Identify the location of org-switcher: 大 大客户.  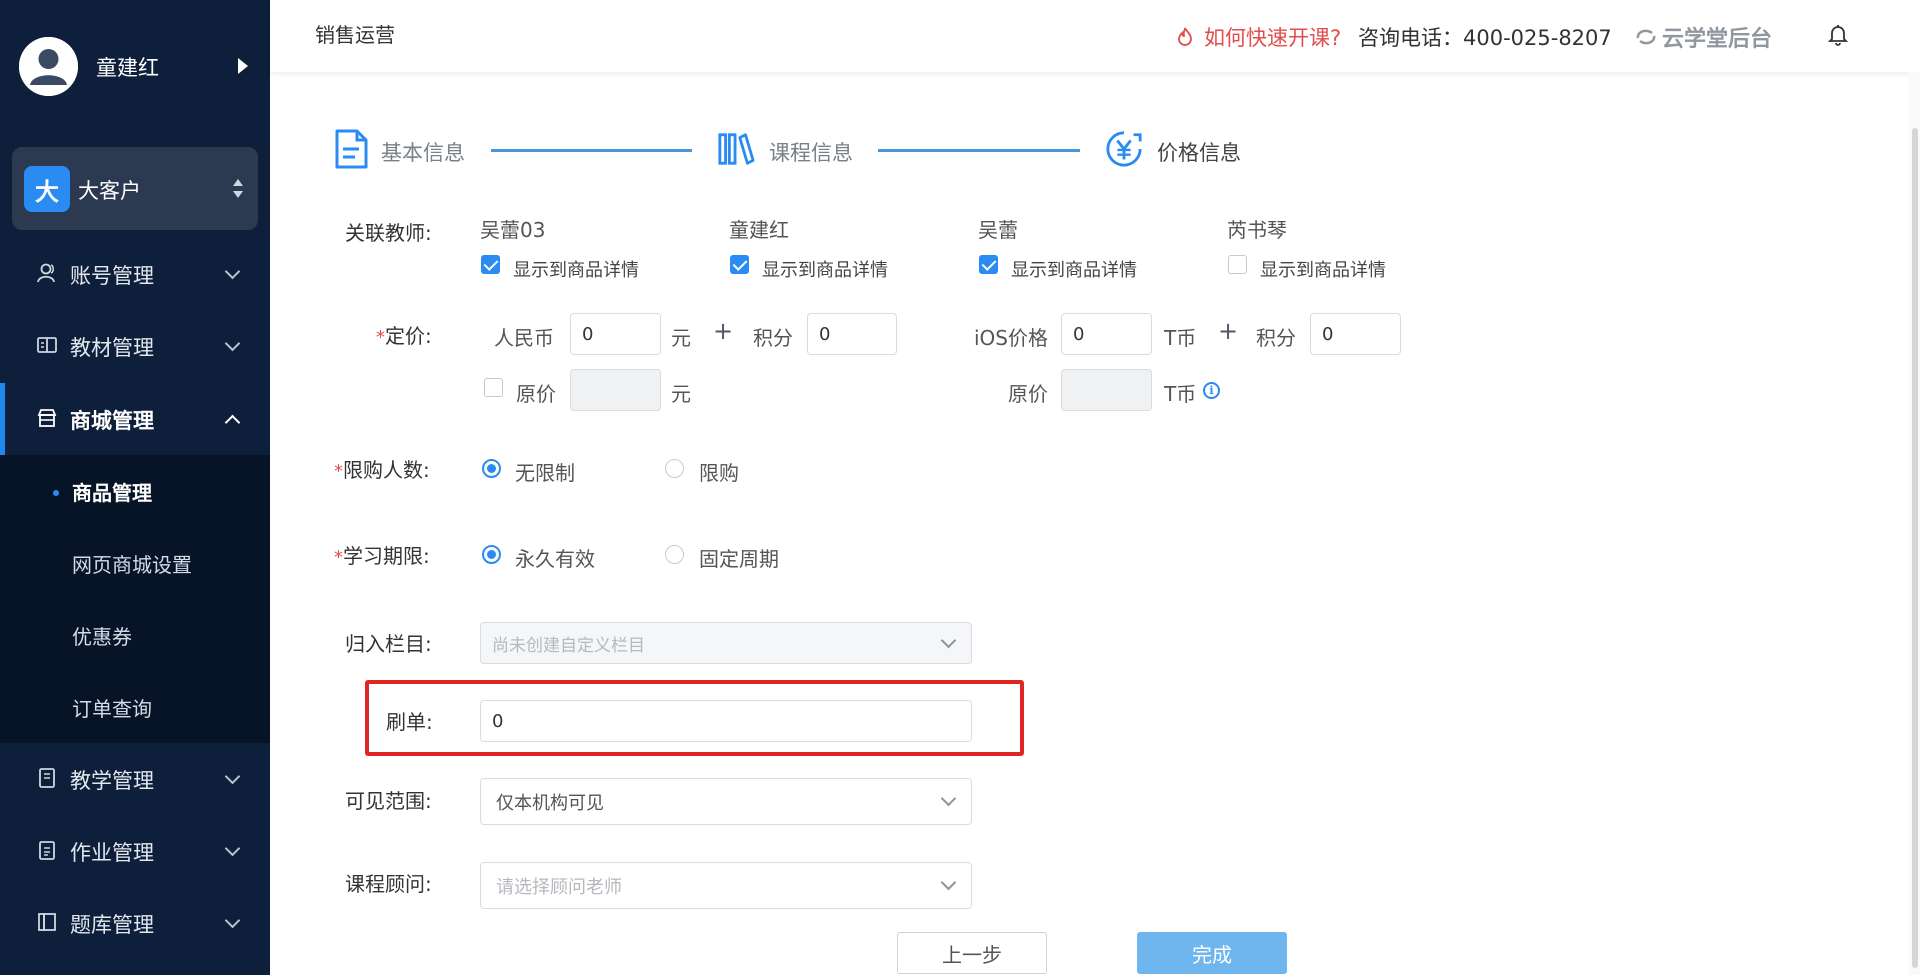
(135, 188).